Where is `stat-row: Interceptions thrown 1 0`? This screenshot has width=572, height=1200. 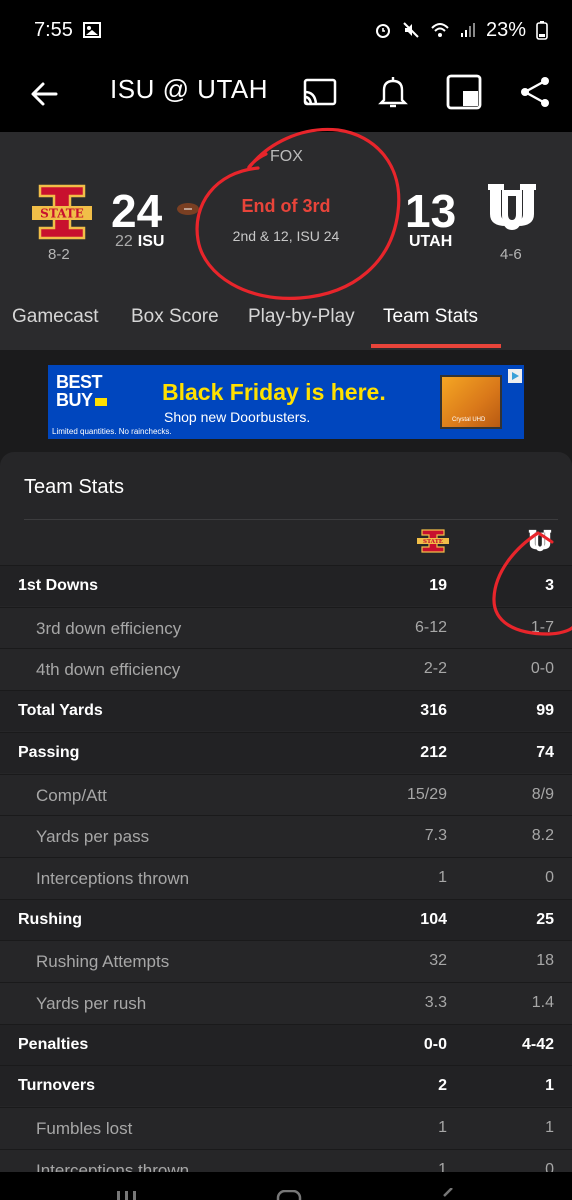 stat-row: Interceptions thrown 1 0 is located at coordinates (286, 877).